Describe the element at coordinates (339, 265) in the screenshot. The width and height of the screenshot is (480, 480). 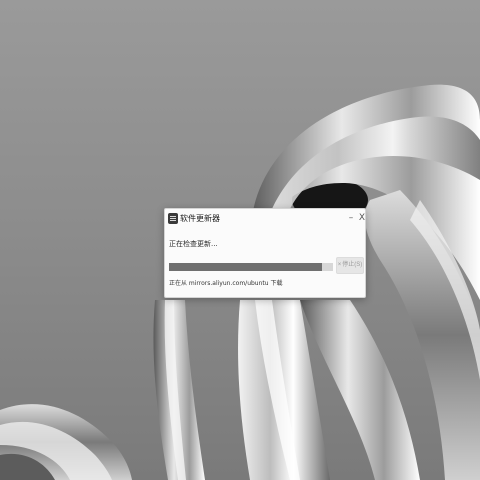
I see `stop-icon: ×` at that location.